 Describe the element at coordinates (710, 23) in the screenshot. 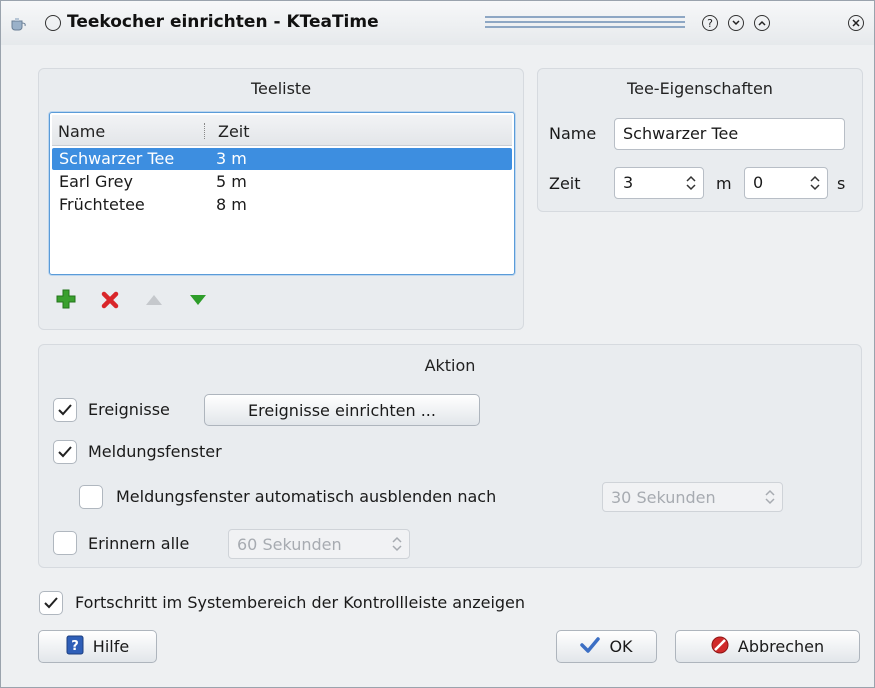

I see `help-context-icon: ?` at that location.